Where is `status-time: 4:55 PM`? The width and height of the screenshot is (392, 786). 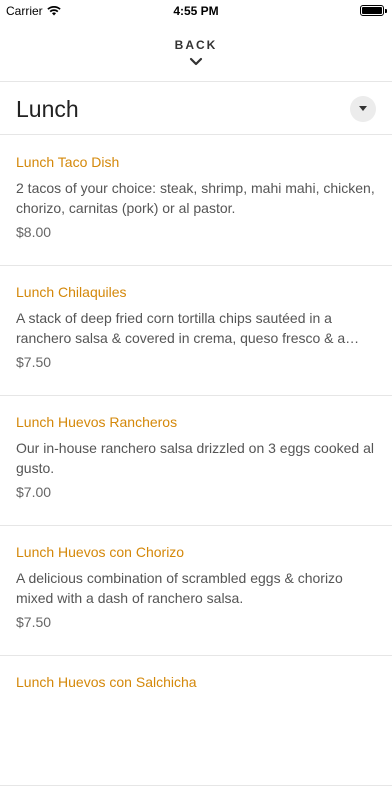 status-time: 4:55 PM is located at coordinates (196, 11).